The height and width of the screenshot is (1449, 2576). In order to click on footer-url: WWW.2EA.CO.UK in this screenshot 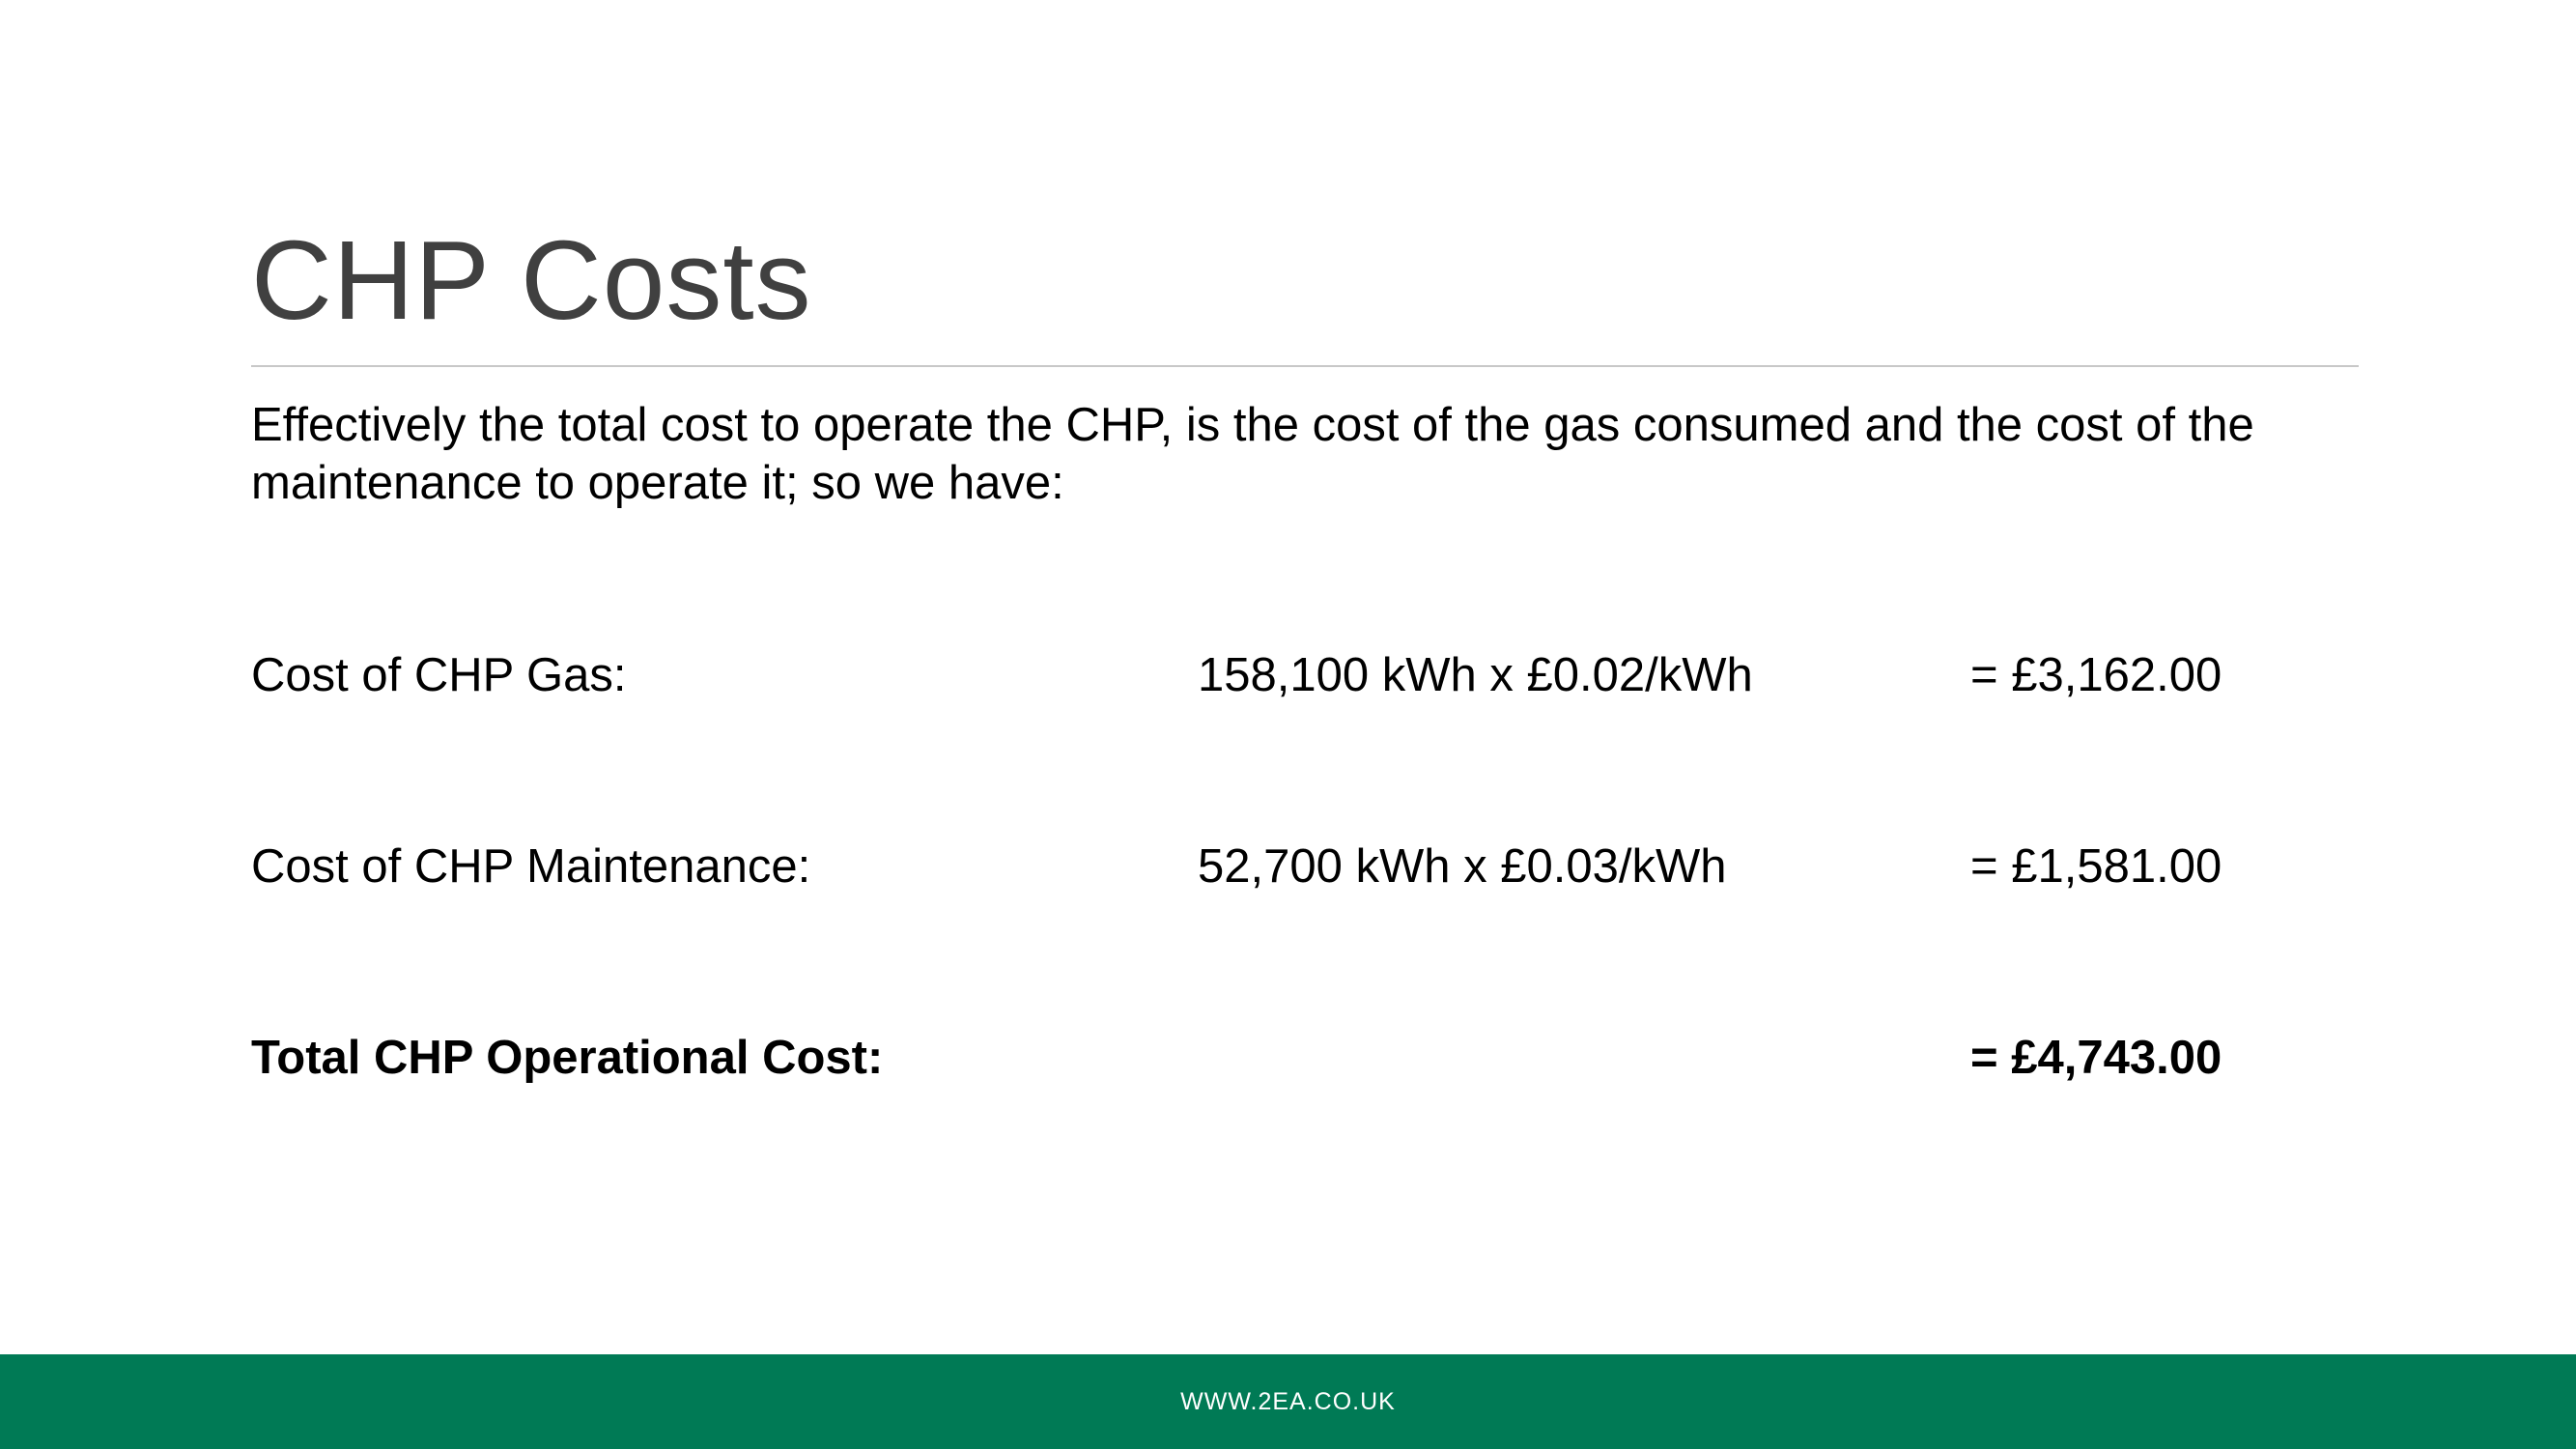, I will do `click(1288, 1401)`.